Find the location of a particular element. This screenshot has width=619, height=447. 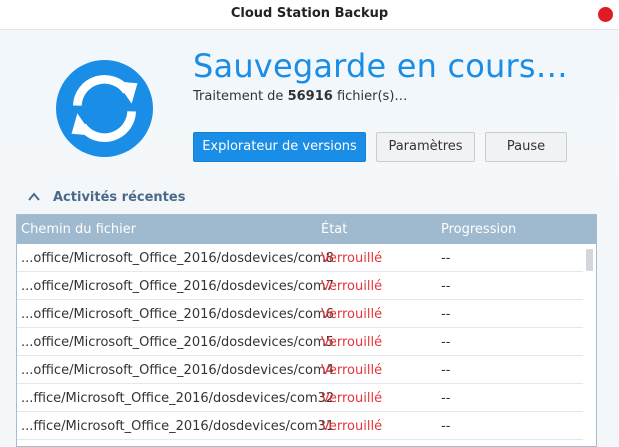

column-header-progress: Progression is located at coordinates (478, 229).